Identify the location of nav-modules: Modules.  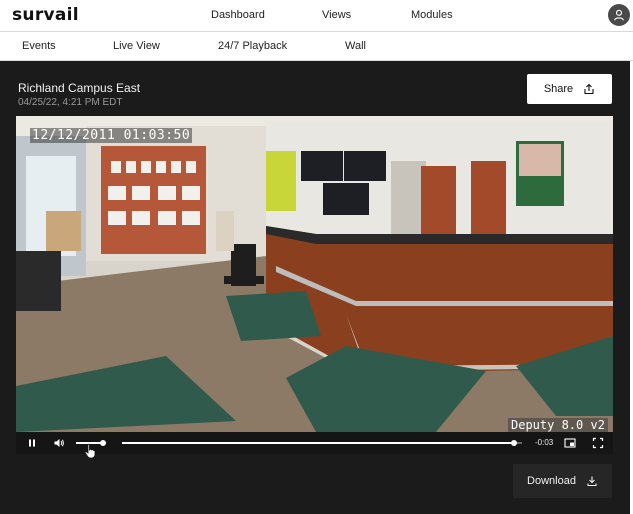
(432, 15).